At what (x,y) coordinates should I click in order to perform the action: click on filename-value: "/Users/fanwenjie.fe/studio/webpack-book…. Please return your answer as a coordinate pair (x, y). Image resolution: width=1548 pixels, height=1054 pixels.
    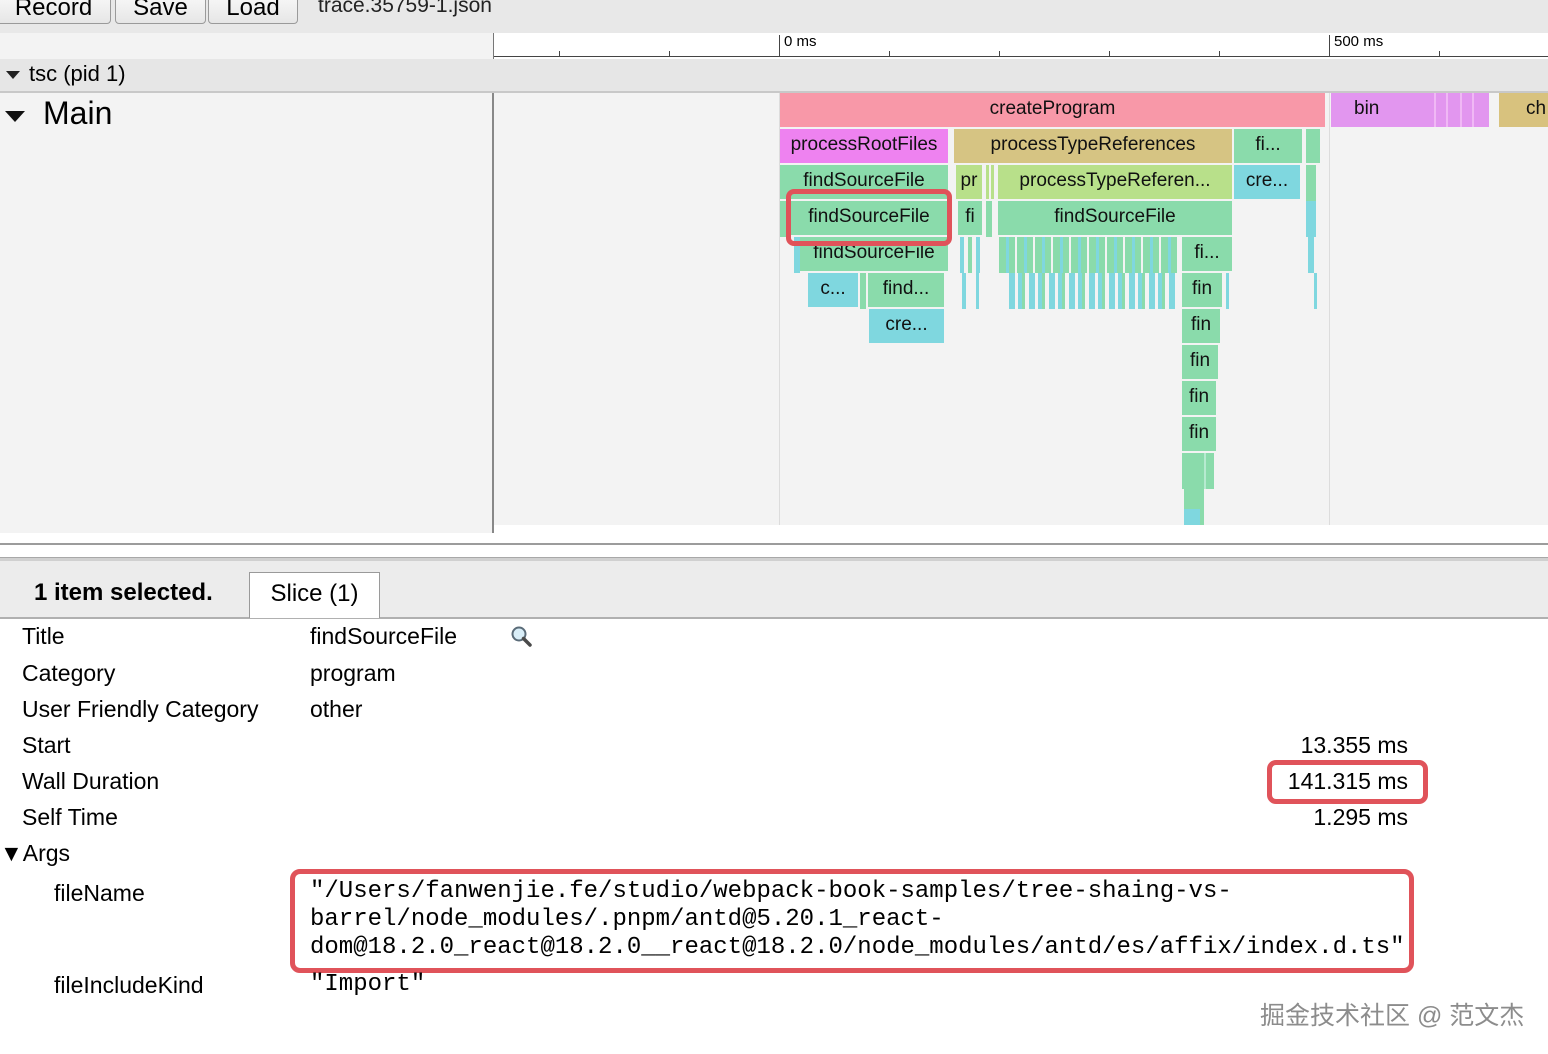
    Looking at the image, I should click on (857, 920).